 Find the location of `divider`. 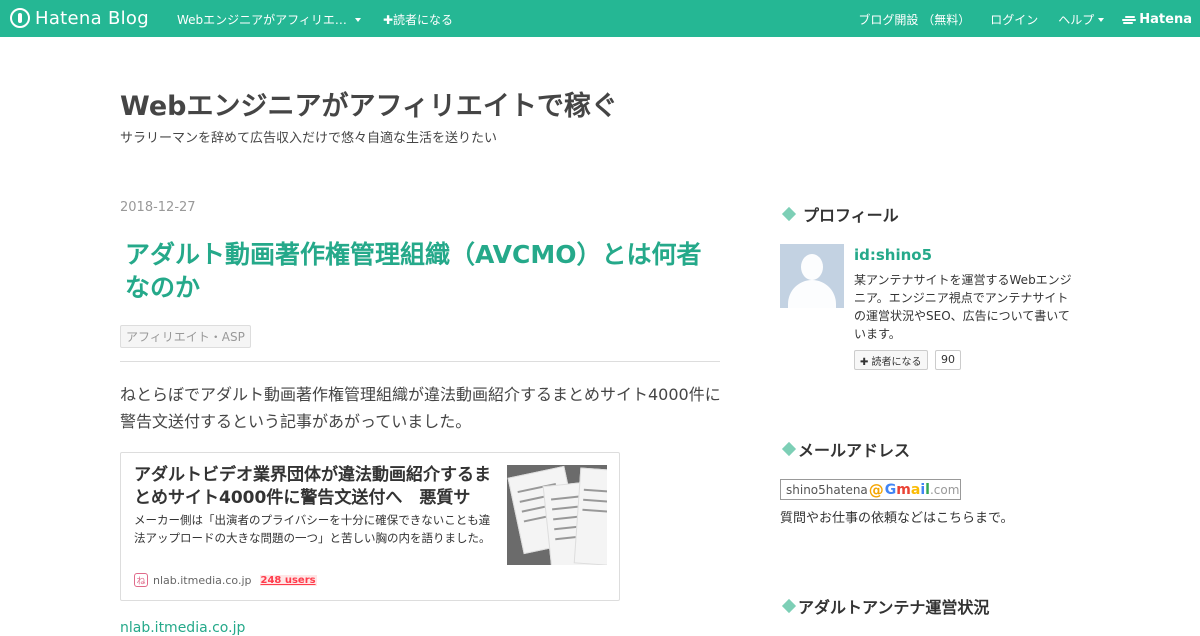

divider is located at coordinates (420, 361).